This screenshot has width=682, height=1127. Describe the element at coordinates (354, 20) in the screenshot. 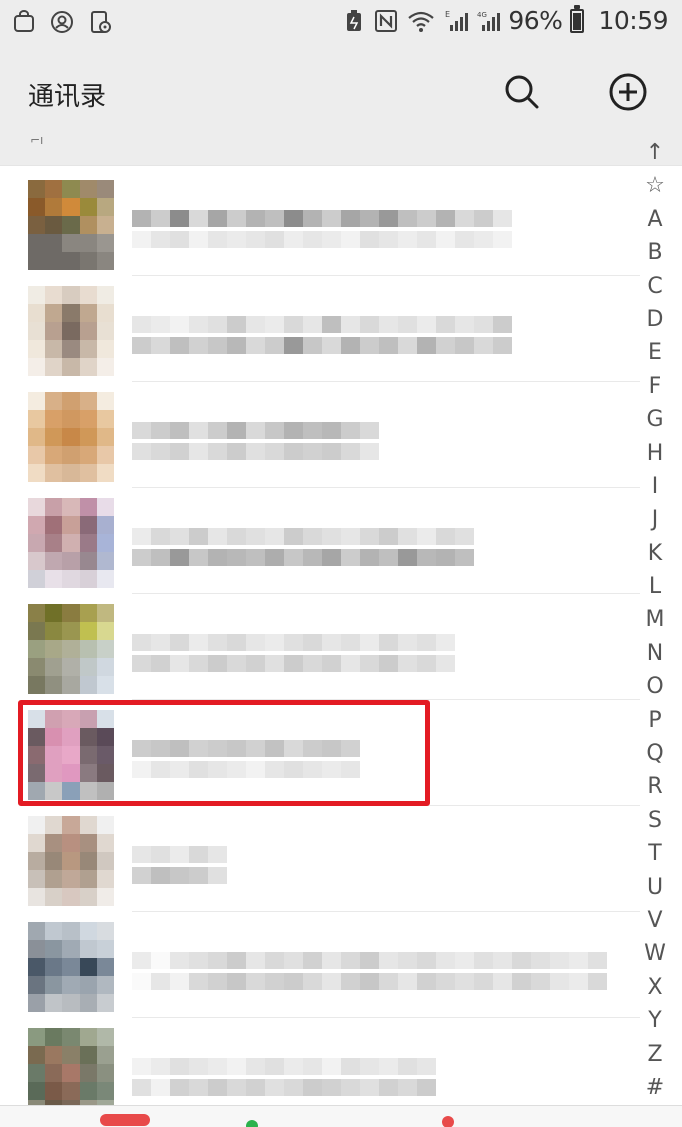

I see `battery-saver-icon` at that location.